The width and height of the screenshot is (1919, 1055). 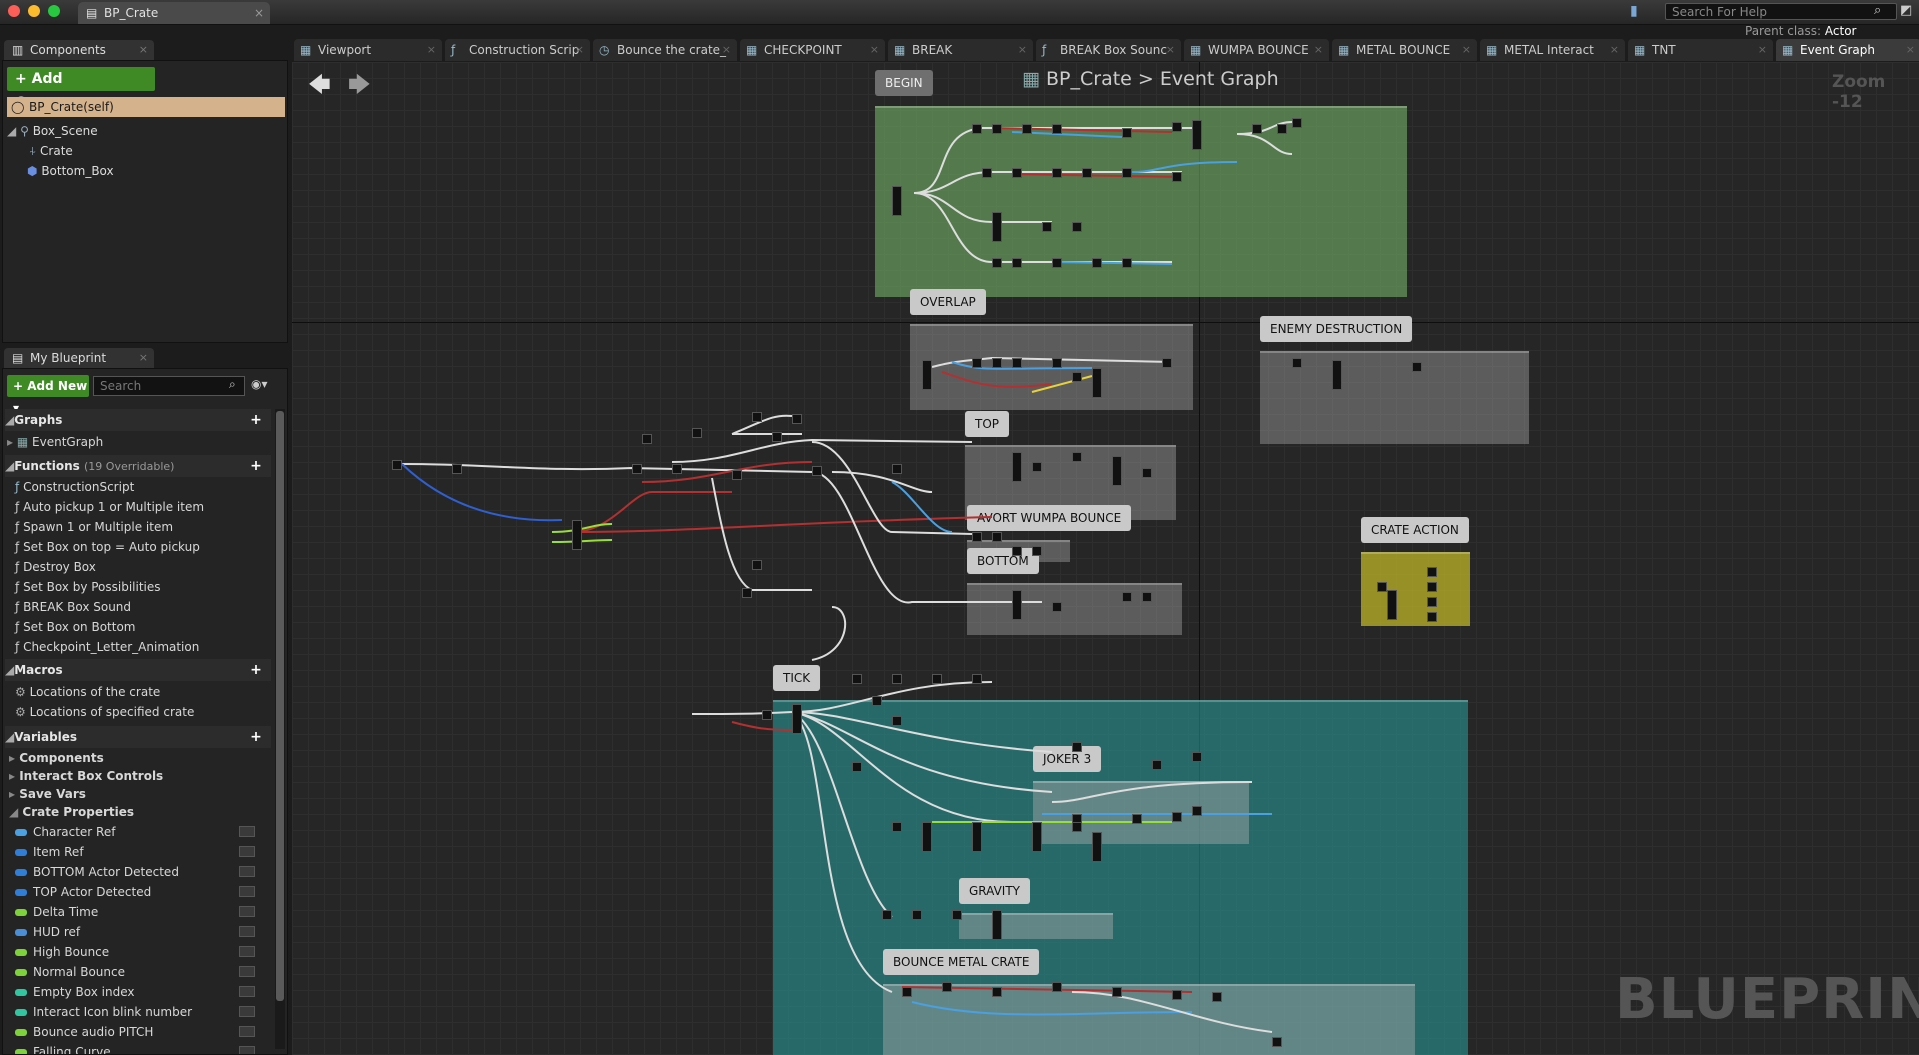 What do you see at coordinates (280, 706) in the screenshot?
I see `scrollbar-thumb` at bounding box center [280, 706].